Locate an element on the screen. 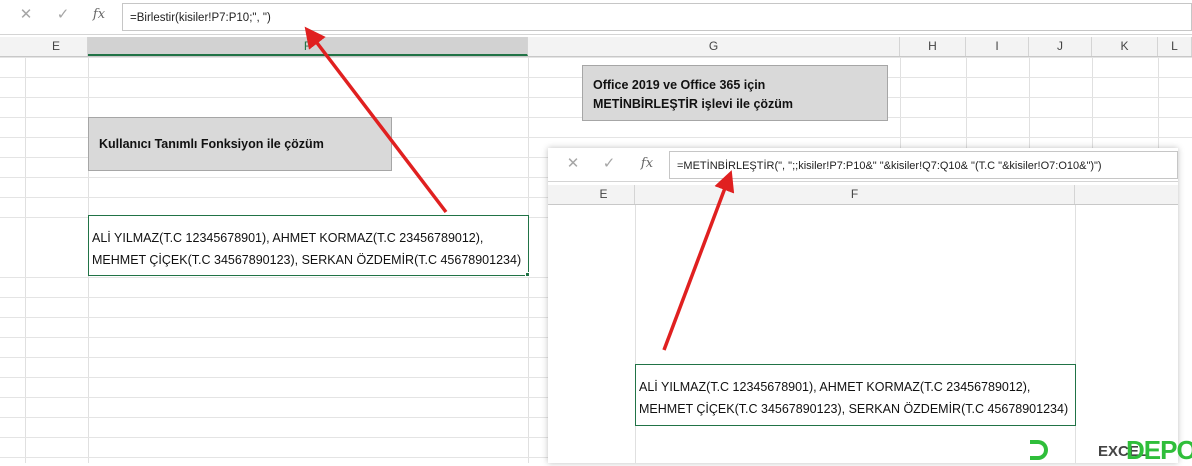 The width and height of the screenshot is (1192, 466). watermark-logo-text: DEPO is located at coordinates (1159, 450).